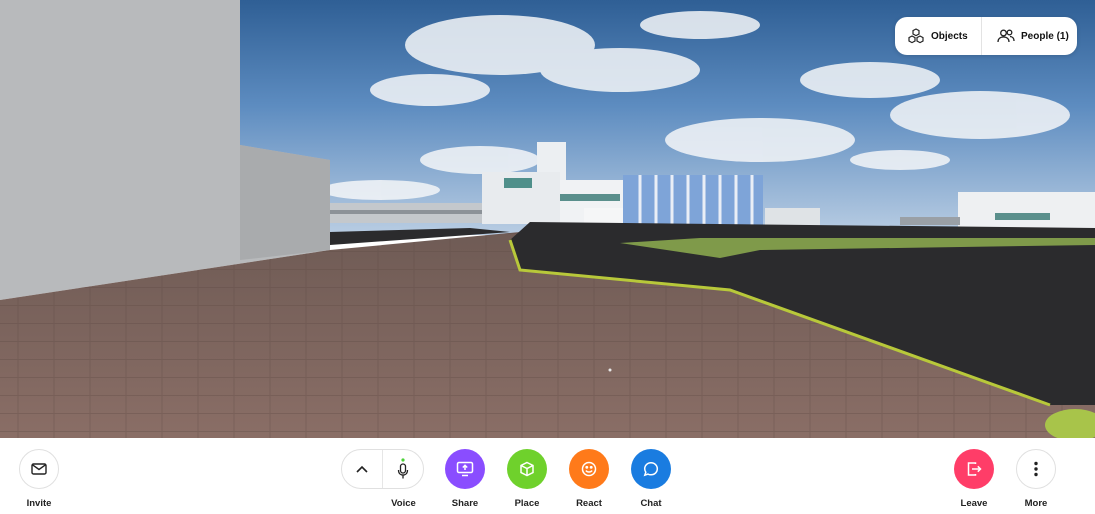 Image resolution: width=1095 pixels, height=514 pixels. I want to click on voice-control, so click(382, 469).